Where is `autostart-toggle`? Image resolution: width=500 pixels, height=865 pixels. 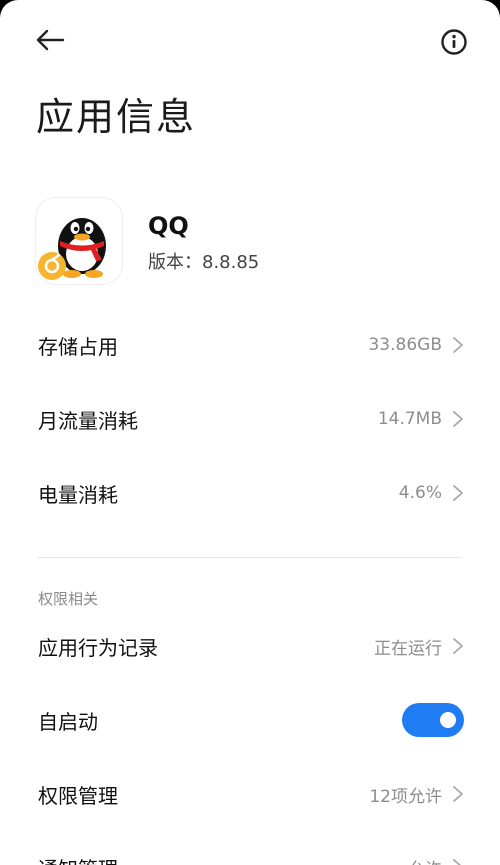
autostart-toggle is located at coordinates (433, 720).